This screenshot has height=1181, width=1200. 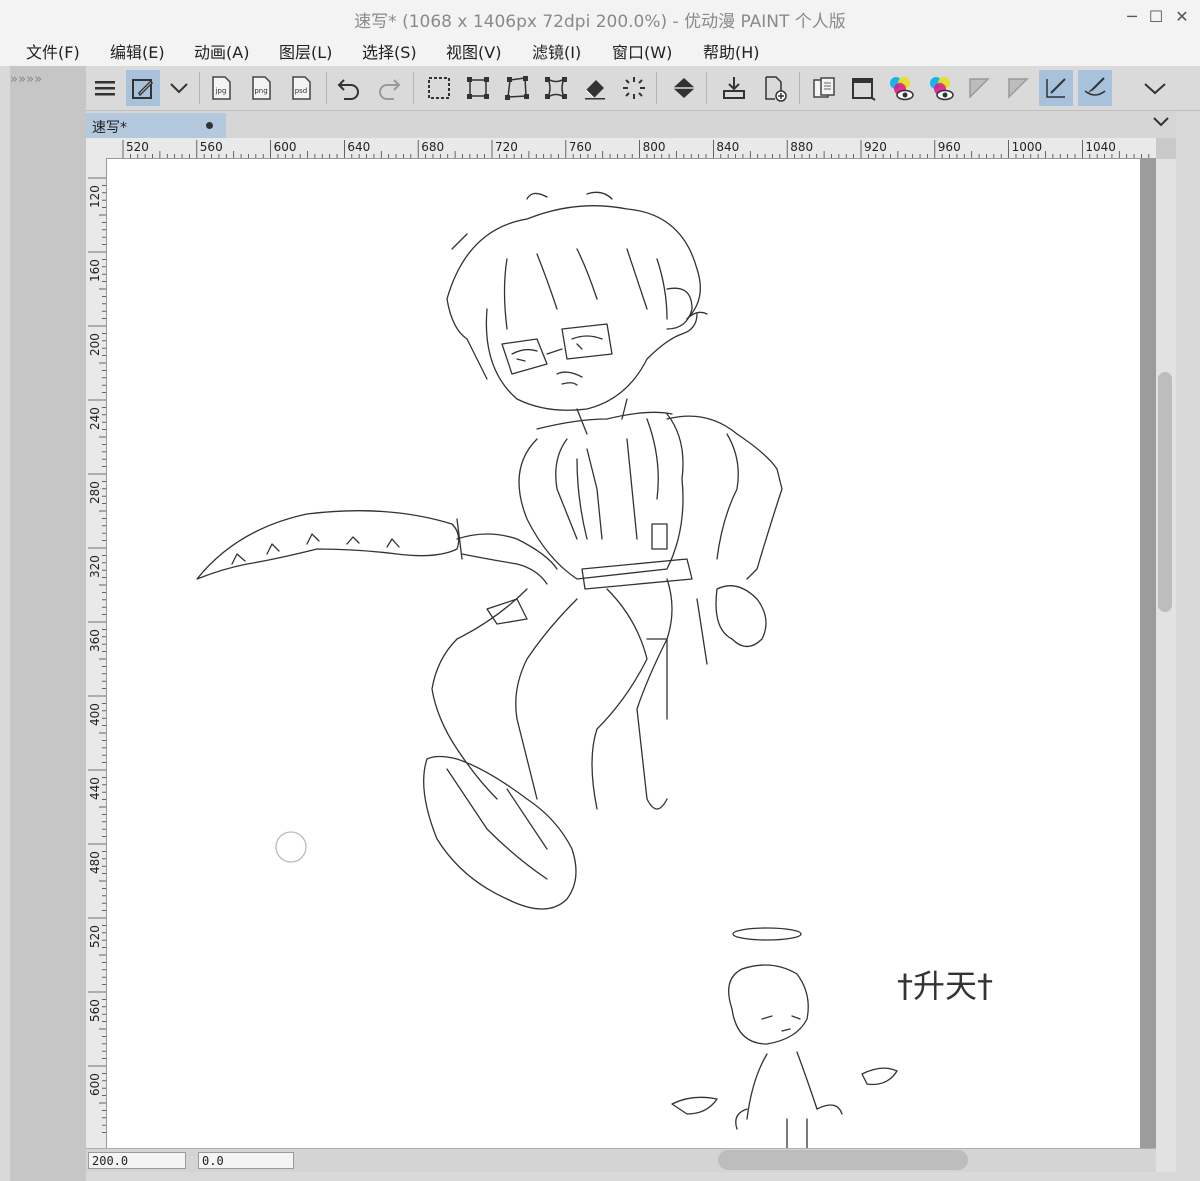 What do you see at coordinates (213, 1161) in the screenshot?
I see `rotation-value: 0.0` at bounding box center [213, 1161].